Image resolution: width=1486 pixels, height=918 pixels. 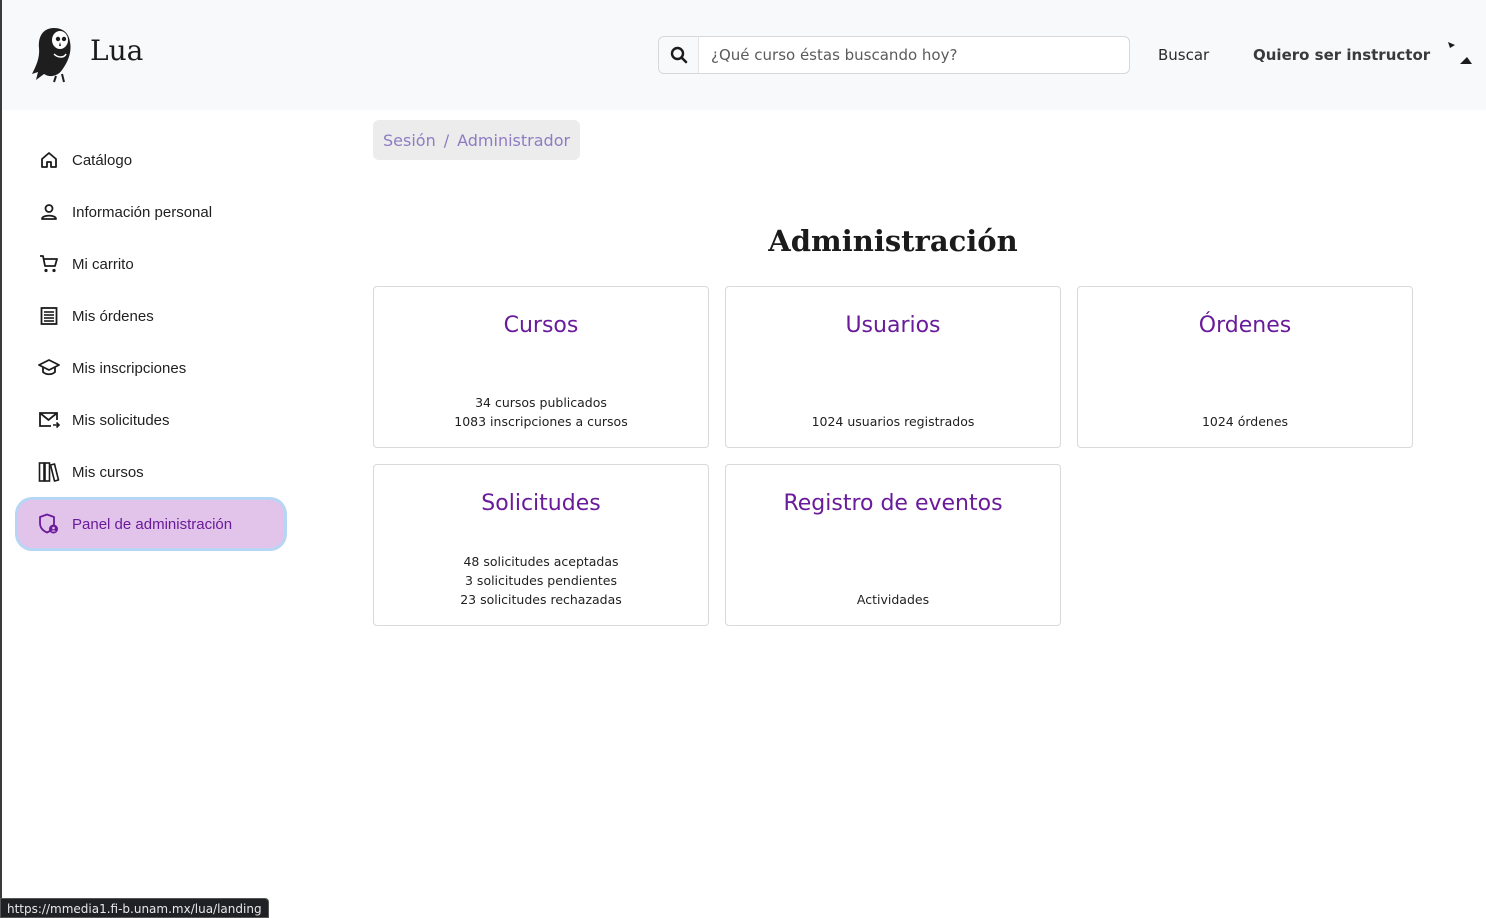 I want to click on card-stat-line: 1024 órdenes, so click(x=1245, y=421).